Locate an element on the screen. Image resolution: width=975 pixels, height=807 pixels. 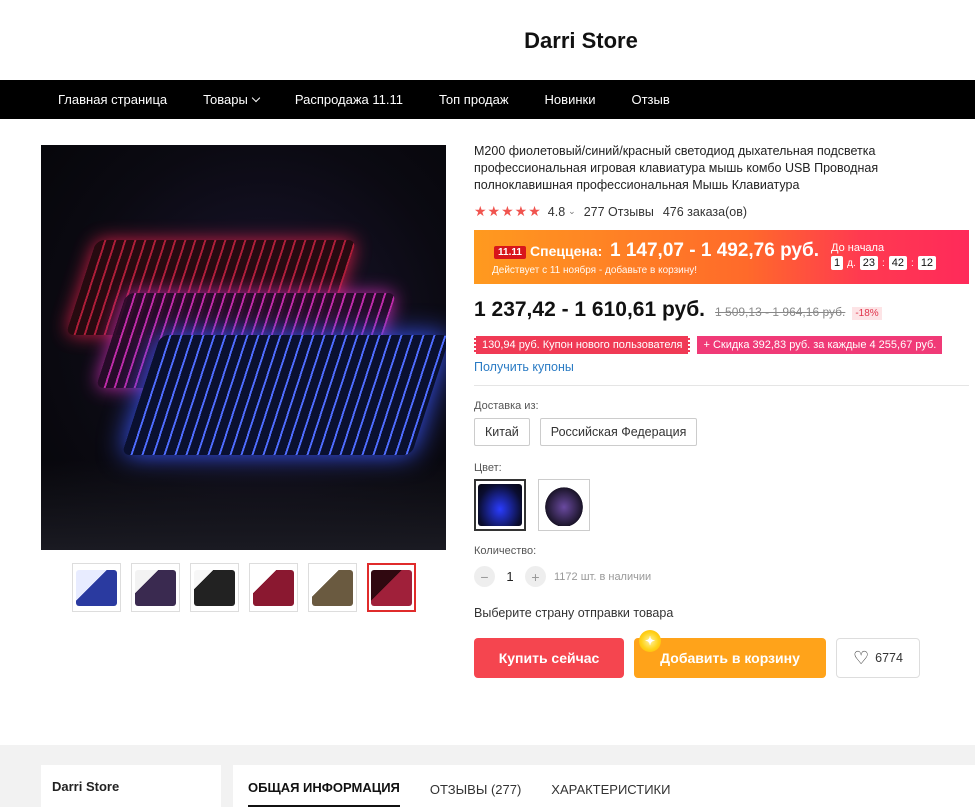
countdown-hours: 23 is located at coordinates (868, 263).